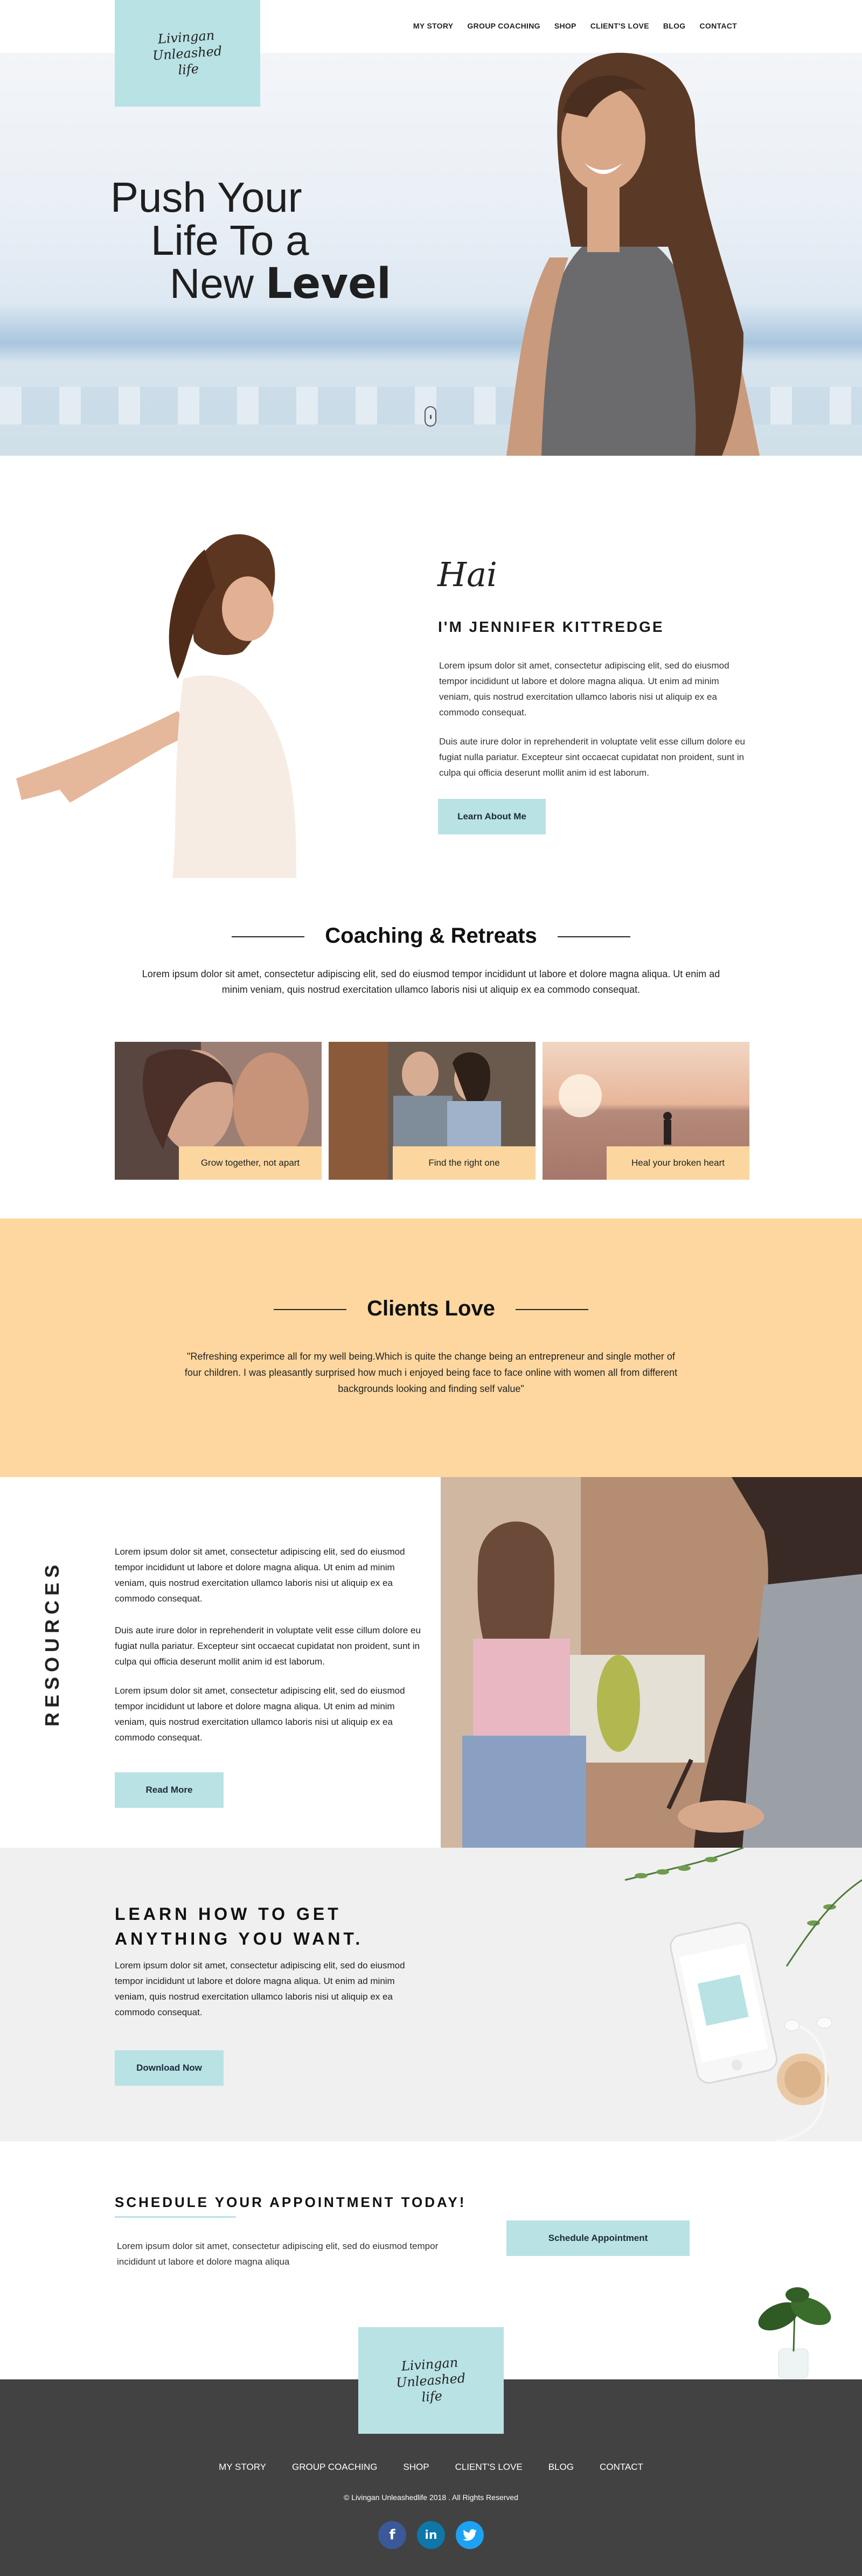 The image size is (862, 2576). Describe the element at coordinates (431, 1348) in the screenshot. I see `clients-love-section` at that location.